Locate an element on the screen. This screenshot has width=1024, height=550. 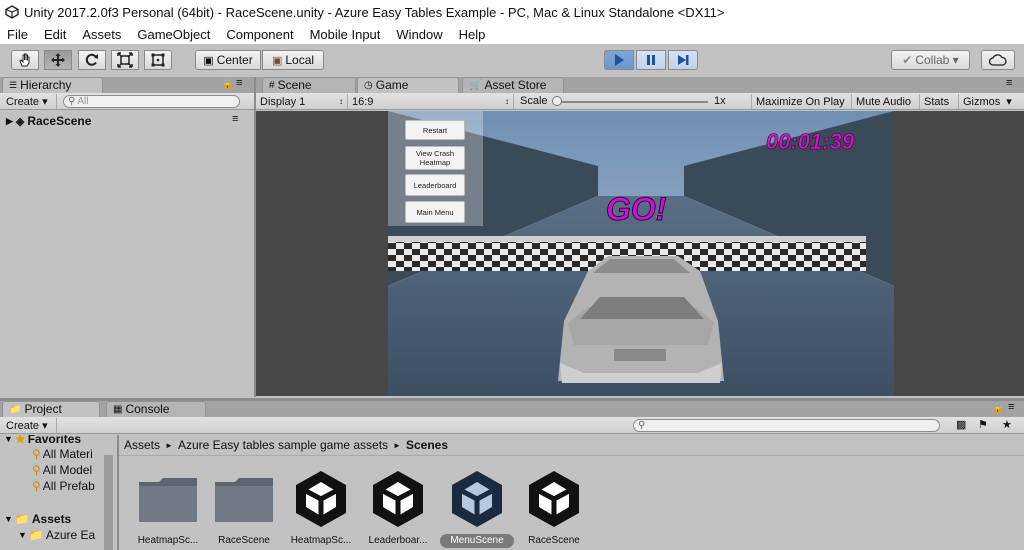
cloud-icon is located at coordinates (998, 60).